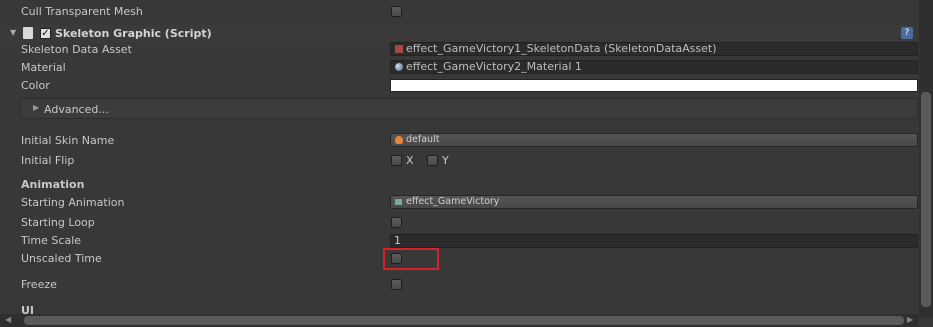  Describe the element at coordinates (411, 259) in the screenshot. I see `highlight-box` at that location.